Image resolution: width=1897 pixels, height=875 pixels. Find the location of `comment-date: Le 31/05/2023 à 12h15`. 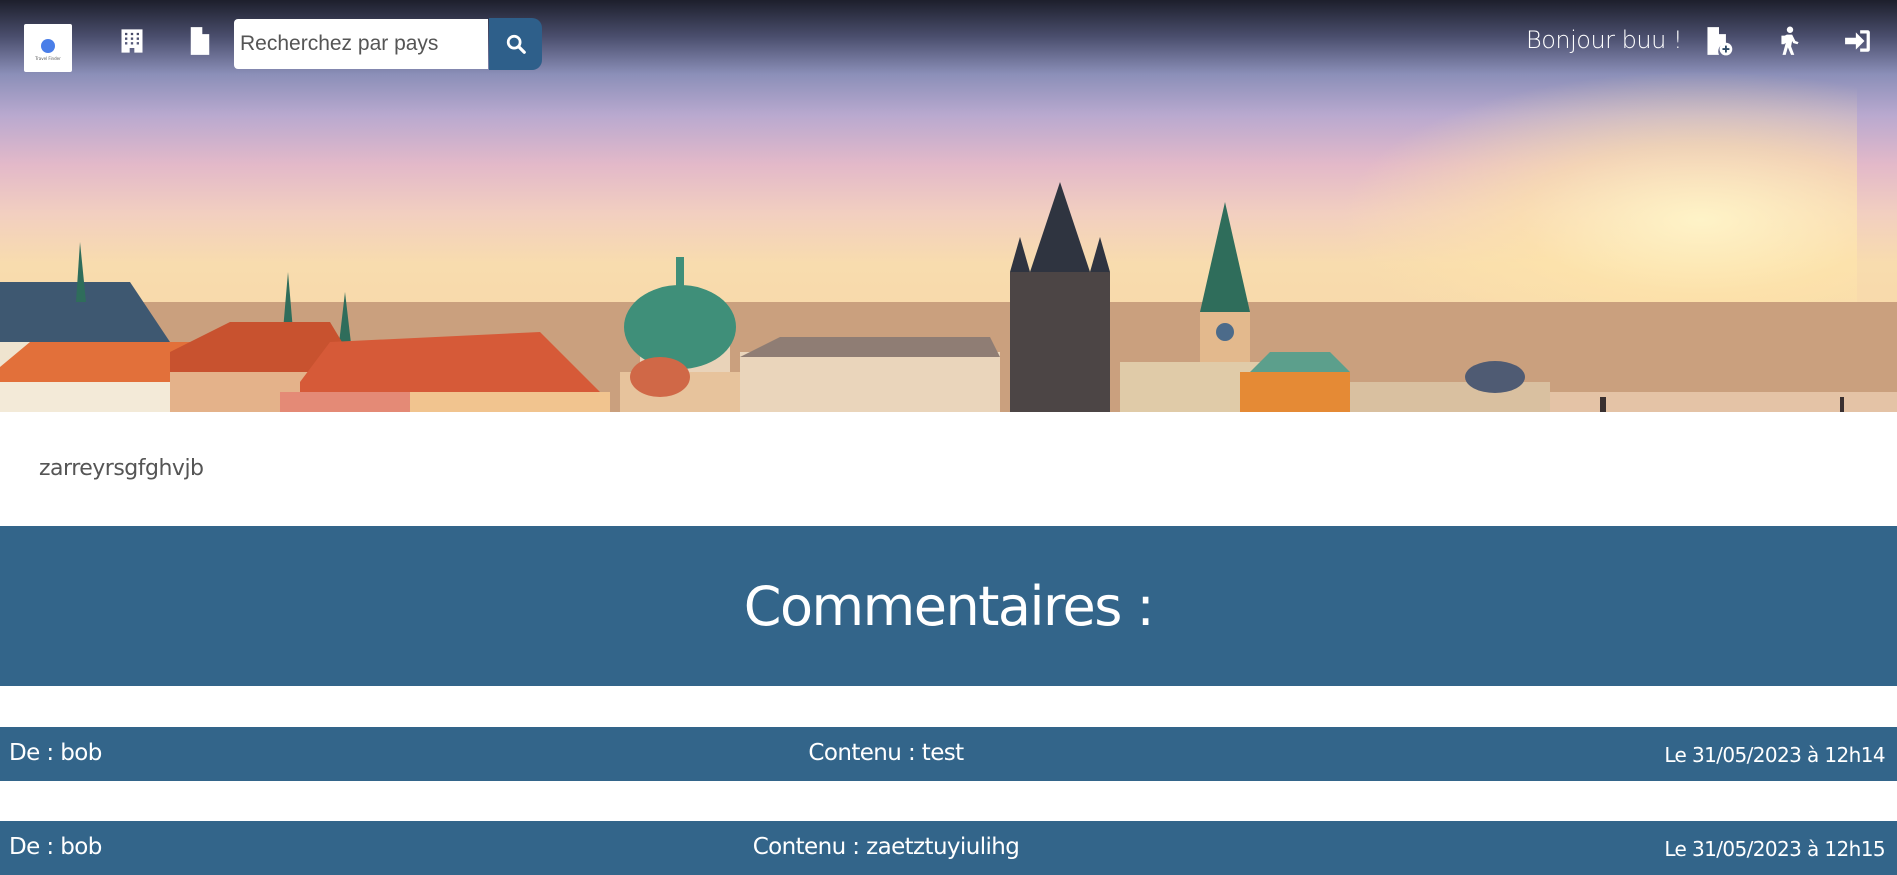

comment-date: Le 31/05/2023 à 12h15 is located at coordinates (1774, 849).